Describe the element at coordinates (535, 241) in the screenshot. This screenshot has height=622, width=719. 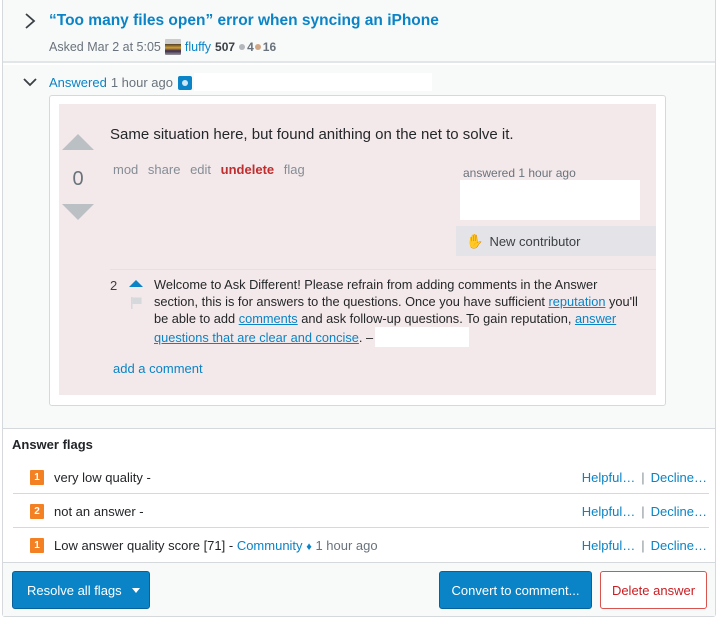
I see `new-contributor-label: New contributor` at that location.